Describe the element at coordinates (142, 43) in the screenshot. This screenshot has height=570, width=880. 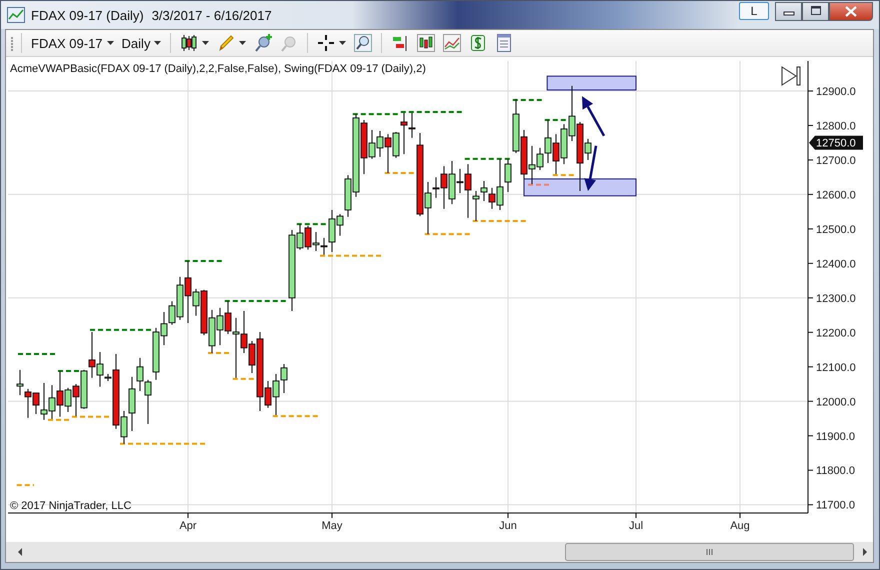
I see `interval-dropdown: Daily` at that location.